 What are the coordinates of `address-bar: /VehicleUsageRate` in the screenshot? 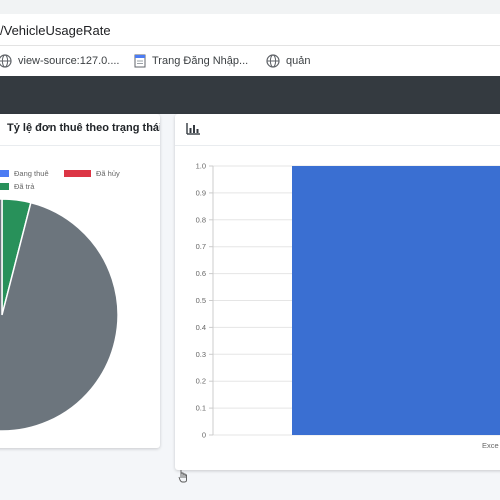 It's located at (250, 30).